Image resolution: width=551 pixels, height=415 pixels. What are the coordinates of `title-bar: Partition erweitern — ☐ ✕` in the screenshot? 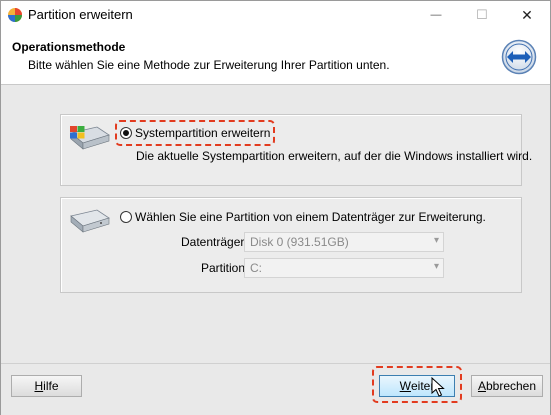 It's located at (275, 15).